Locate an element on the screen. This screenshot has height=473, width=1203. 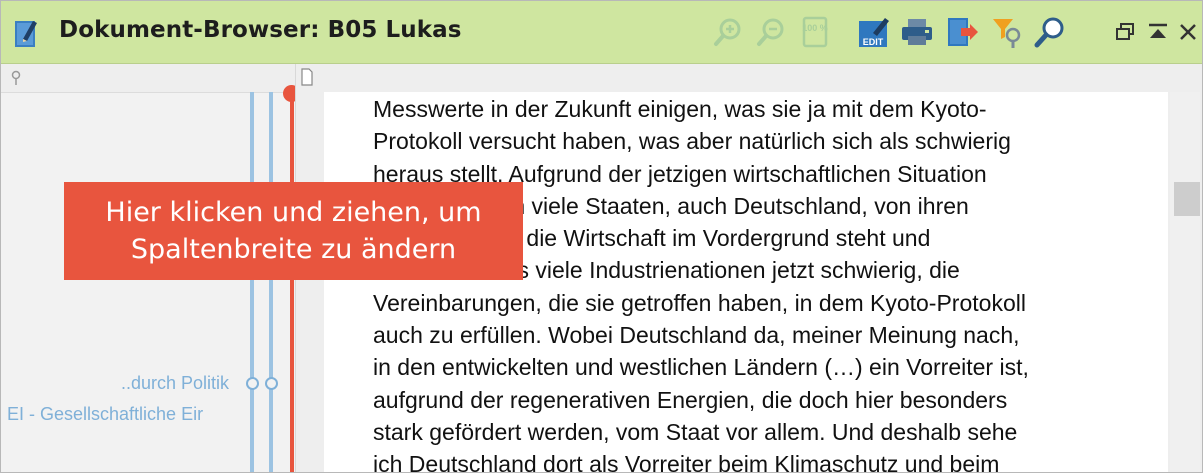
restore-button is located at coordinates (1125, 32).